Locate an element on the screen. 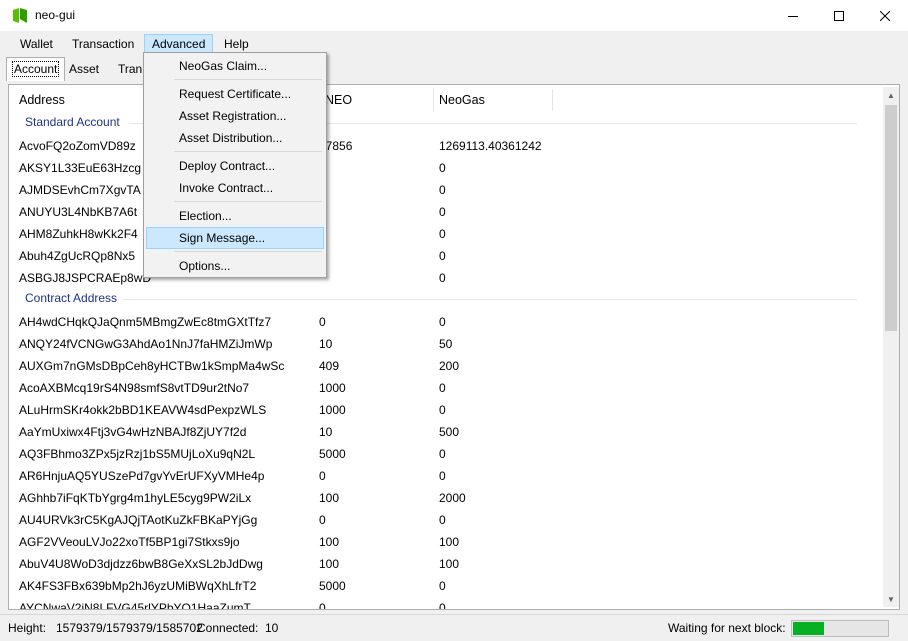 Image resolution: width=908 pixels, height=641 pixels. address-cell: AH4wdCHqkQJaQnm5MBmgZwEc8tmGXtTfz7 is located at coordinates (145, 322).